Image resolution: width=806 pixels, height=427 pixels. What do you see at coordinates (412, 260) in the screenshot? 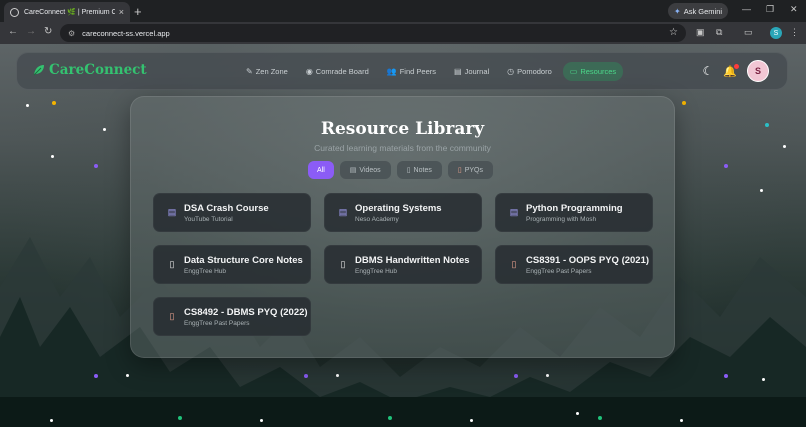
I see `resource-title: DBMS Handwritten Notes` at bounding box center [412, 260].